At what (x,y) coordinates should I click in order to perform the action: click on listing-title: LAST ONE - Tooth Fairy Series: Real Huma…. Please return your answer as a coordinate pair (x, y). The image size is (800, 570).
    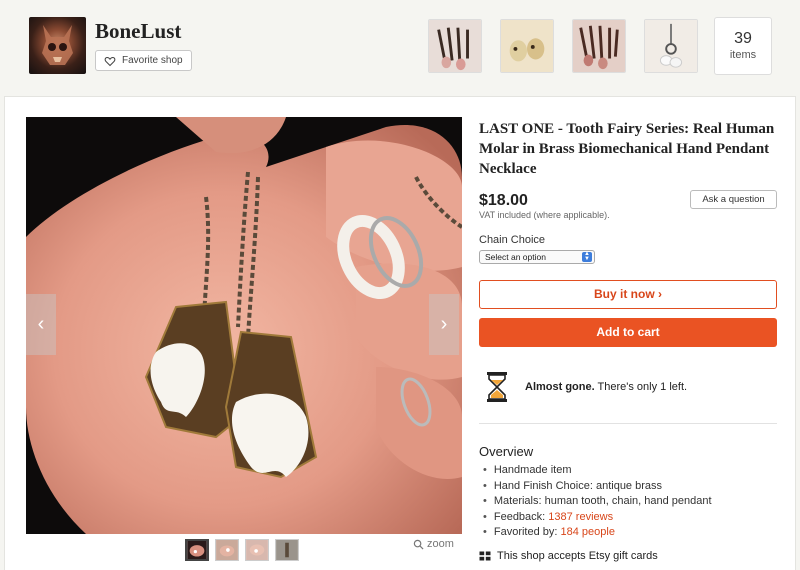
    Looking at the image, I should click on (627, 149).